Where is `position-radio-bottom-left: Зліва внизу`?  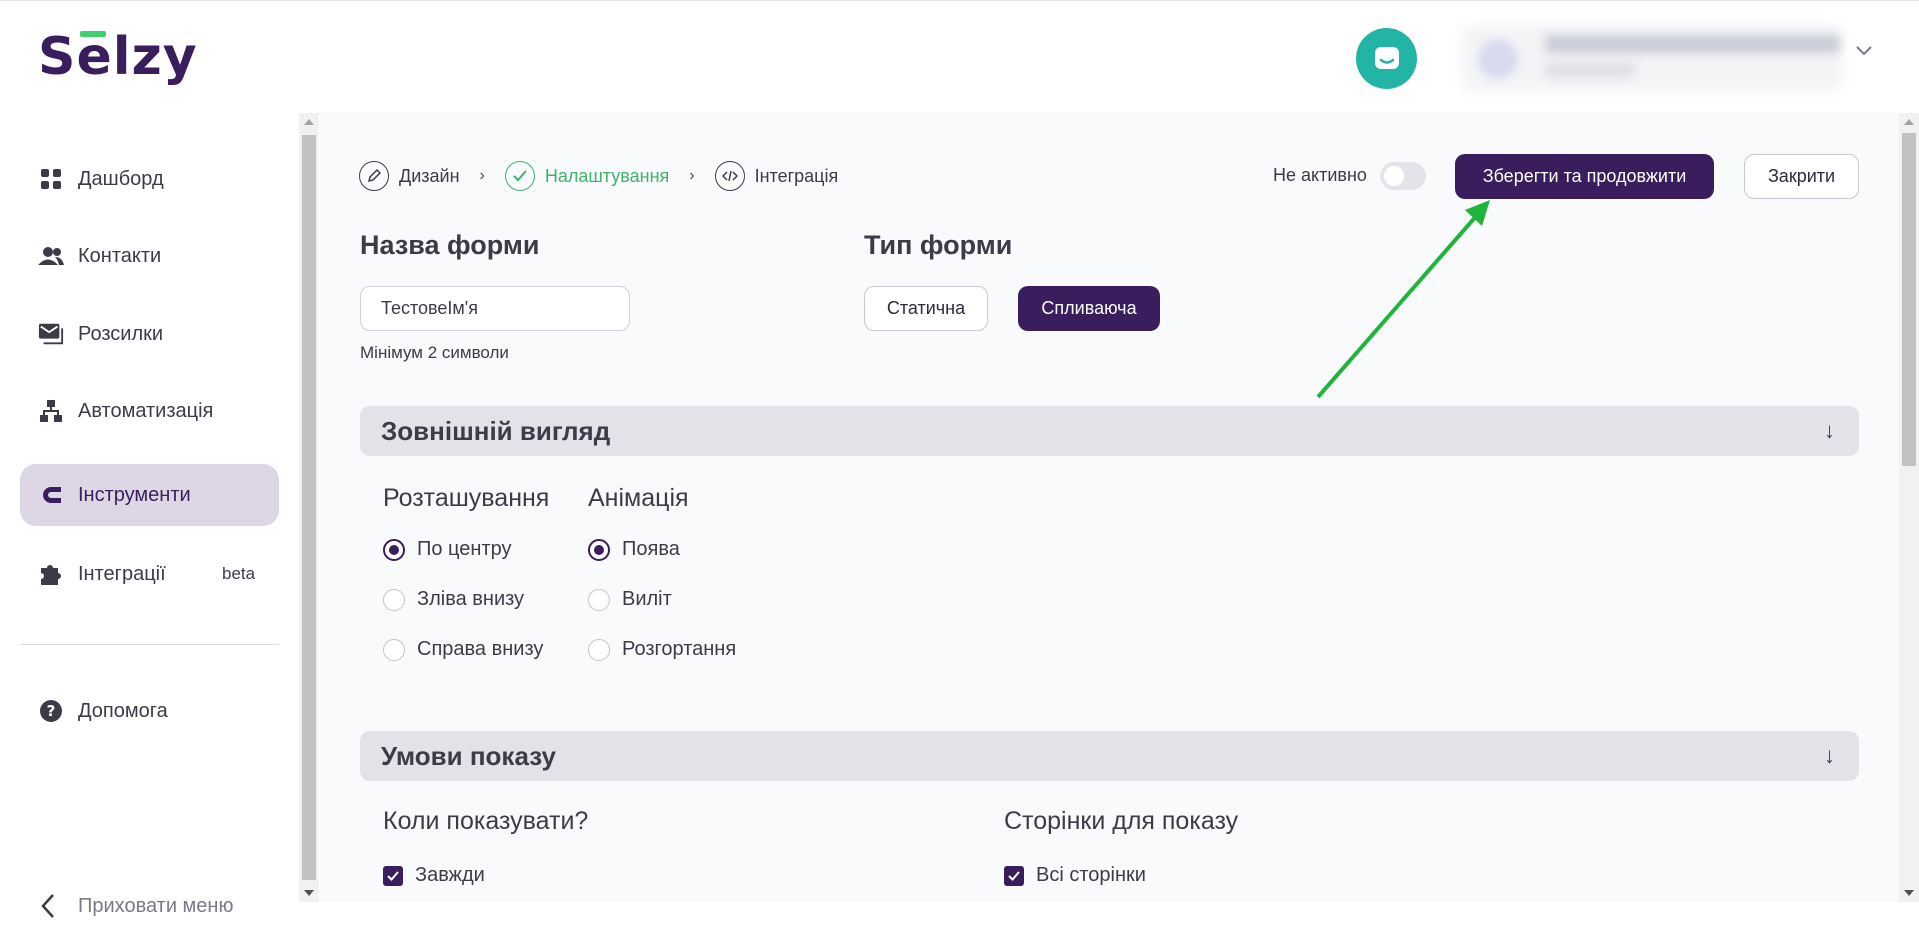 position-radio-bottom-left: Зліва внизу is located at coordinates (453, 599).